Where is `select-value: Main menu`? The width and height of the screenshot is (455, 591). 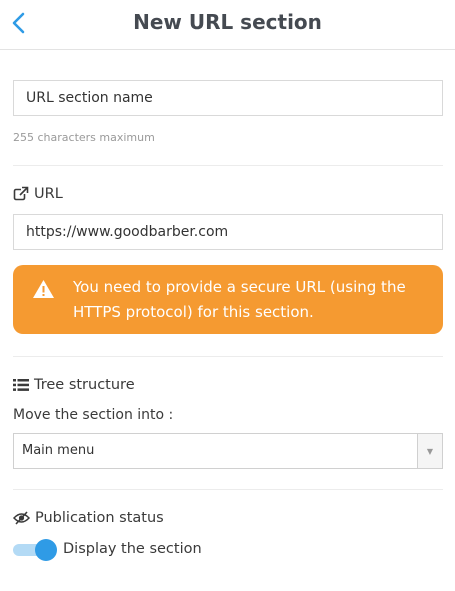 select-value: Main menu is located at coordinates (58, 450).